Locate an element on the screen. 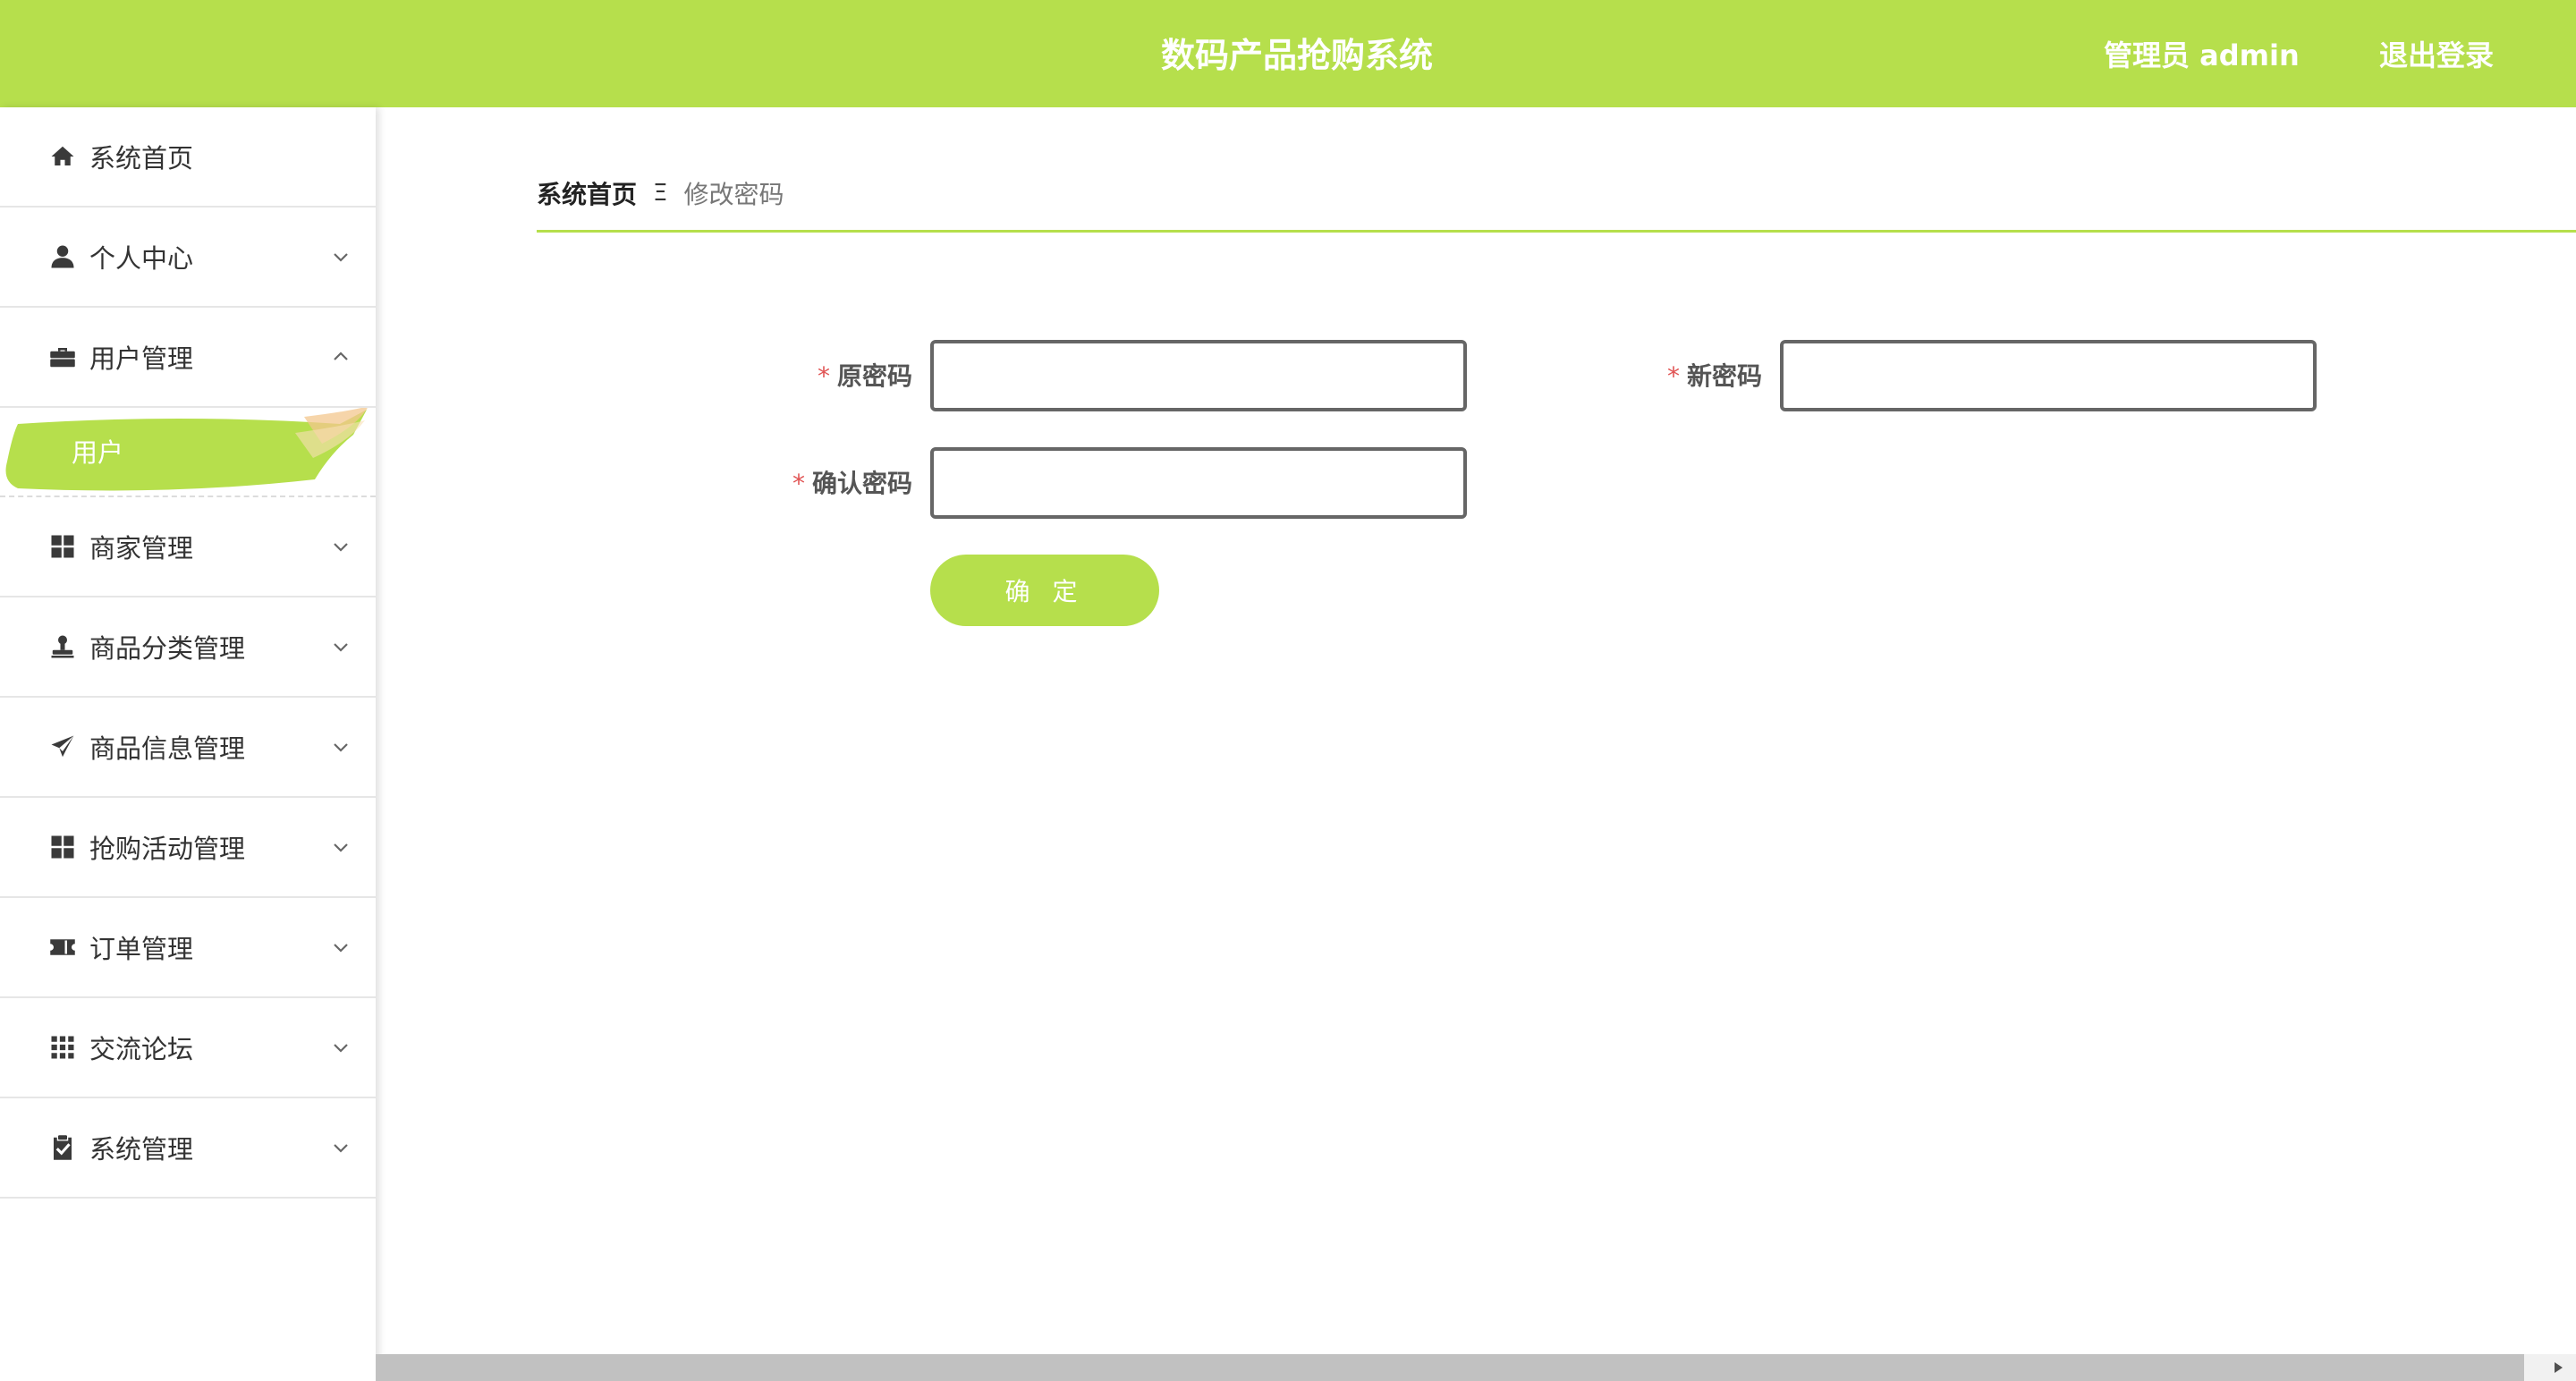  sidebar-item-forum: 交流论坛 is located at coordinates (188, 1048).